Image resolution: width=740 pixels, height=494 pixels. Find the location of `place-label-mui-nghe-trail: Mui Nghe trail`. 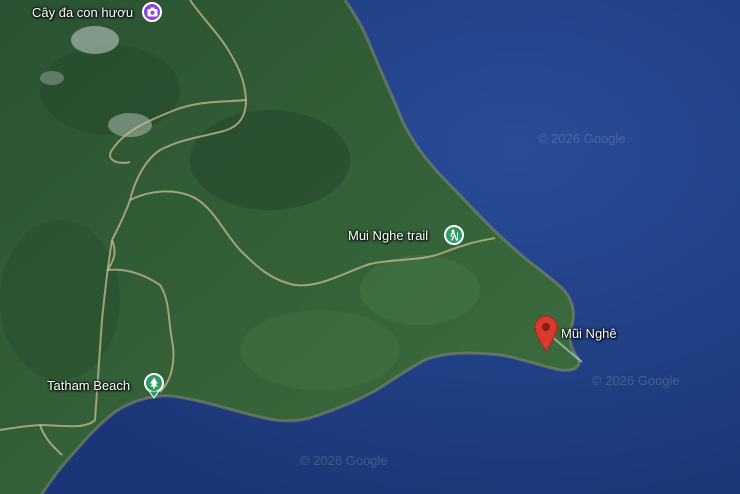

place-label-mui-nghe-trail: Mui Nghe trail is located at coordinates (388, 236).